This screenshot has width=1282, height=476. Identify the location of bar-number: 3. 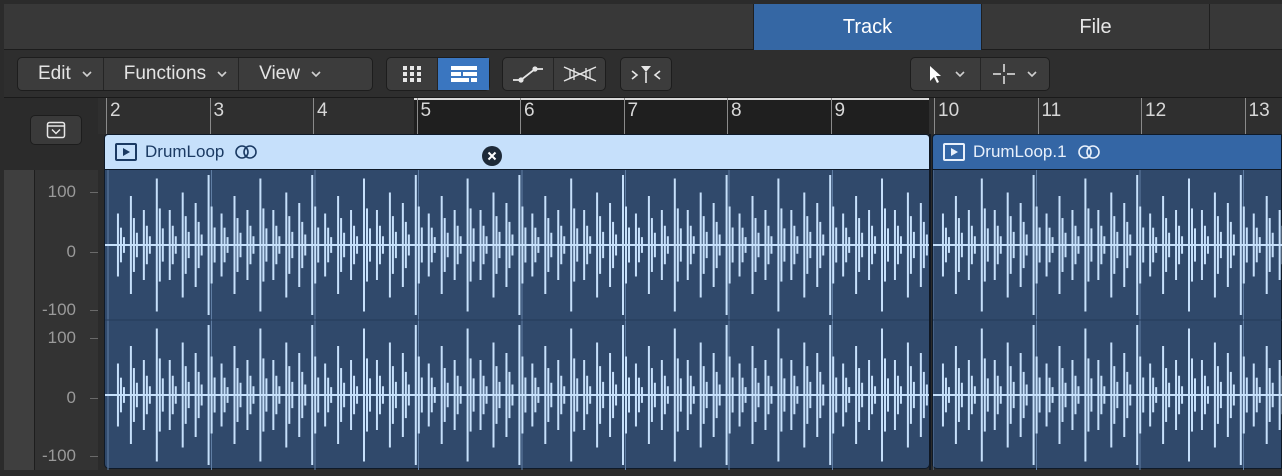
(219, 110).